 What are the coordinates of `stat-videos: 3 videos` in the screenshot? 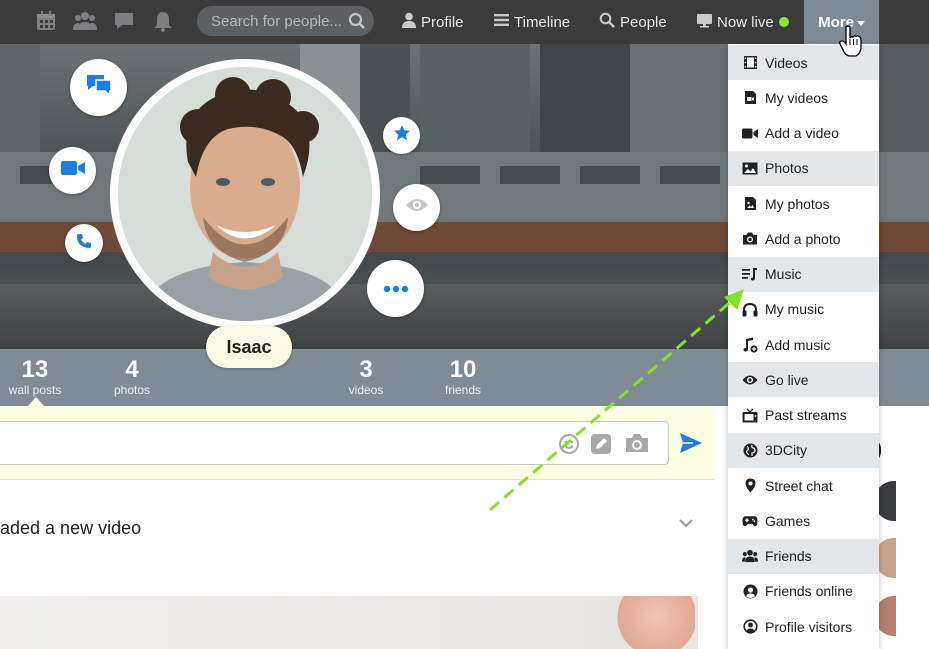 It's located at (366, 377).